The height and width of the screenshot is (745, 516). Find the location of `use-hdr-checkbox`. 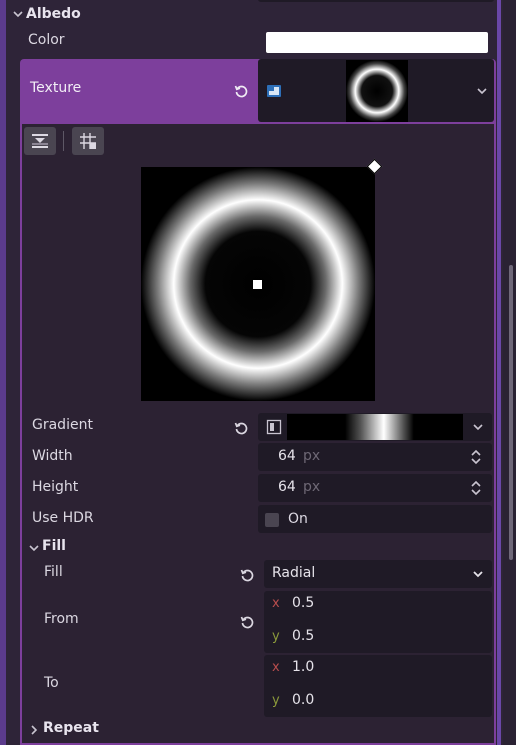

use-hdr-checkbox is located at coordinates (272, 520).